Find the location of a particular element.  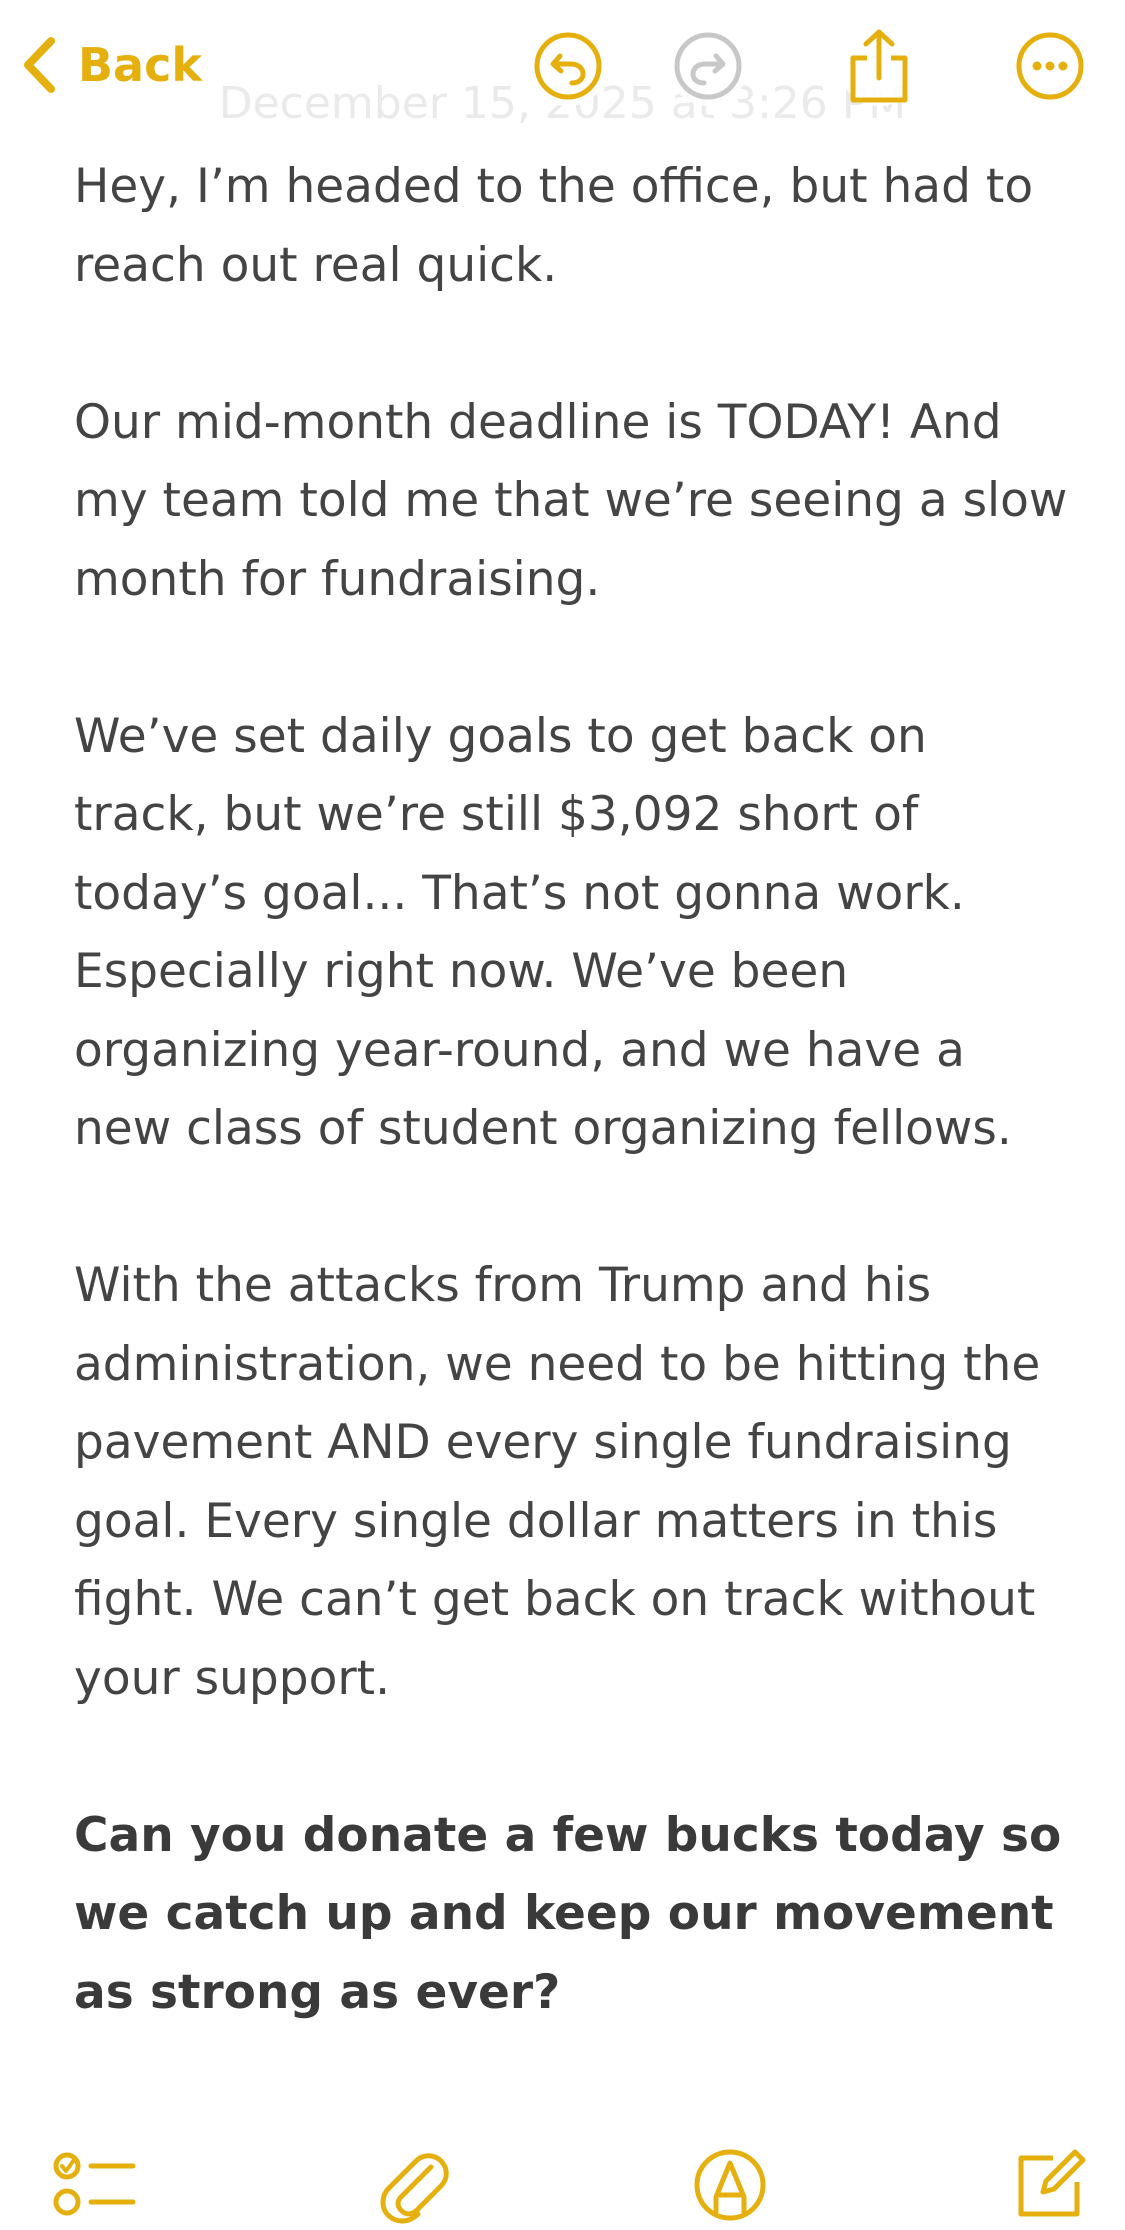

redo-button is located at coordinates (708, 66).